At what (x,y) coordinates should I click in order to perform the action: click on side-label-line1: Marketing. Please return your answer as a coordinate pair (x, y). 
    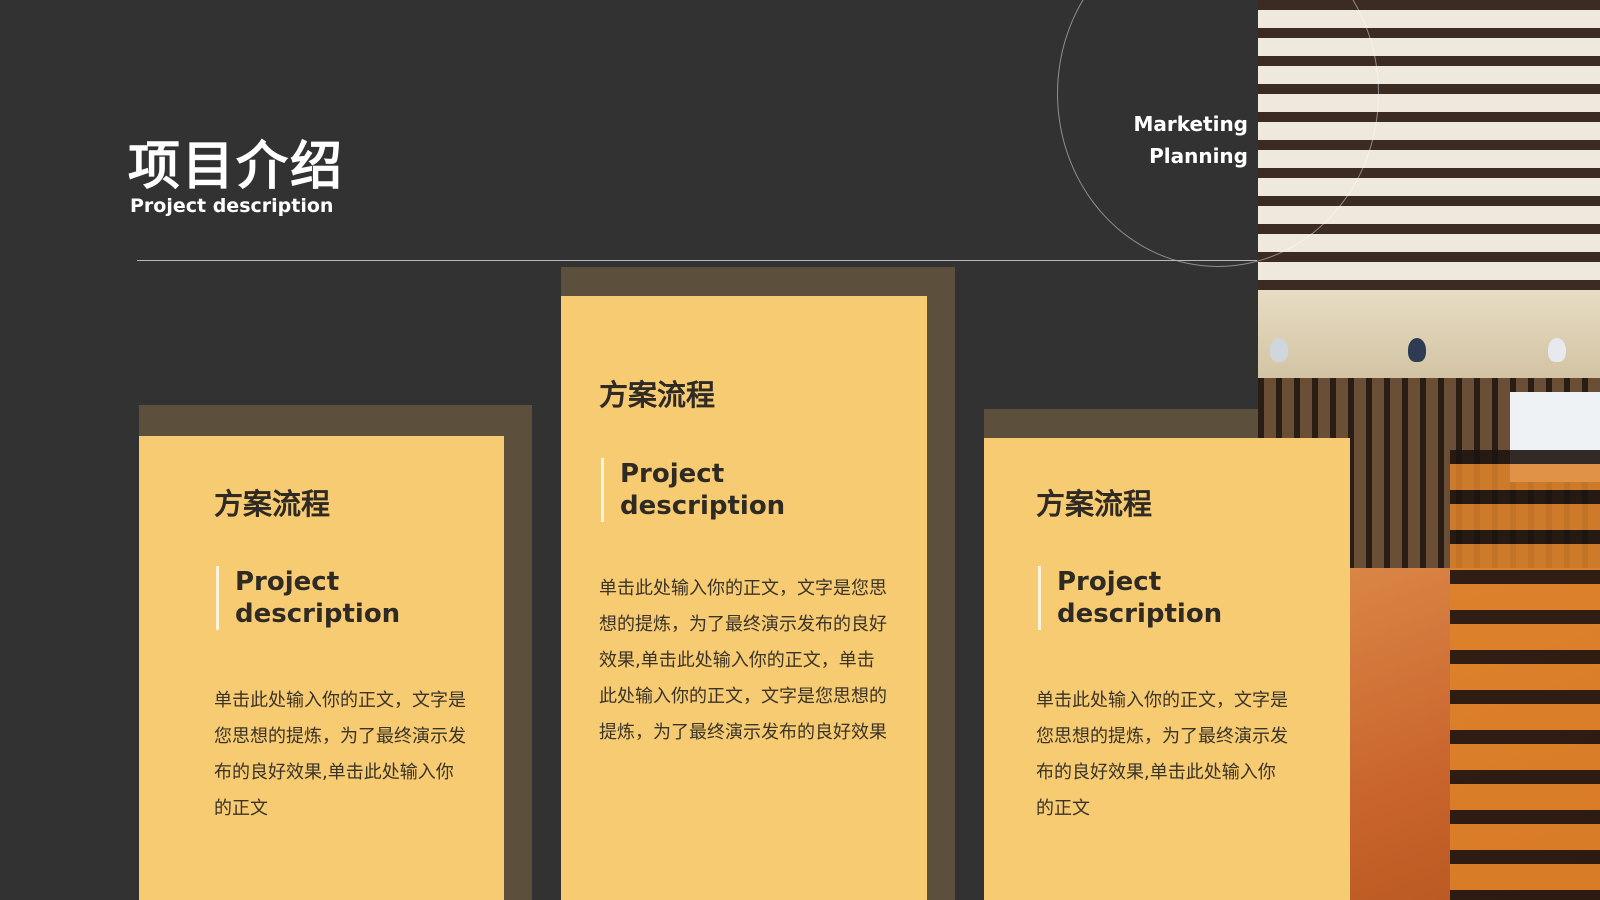
    Looking at the image, I should click on (1190, 124).